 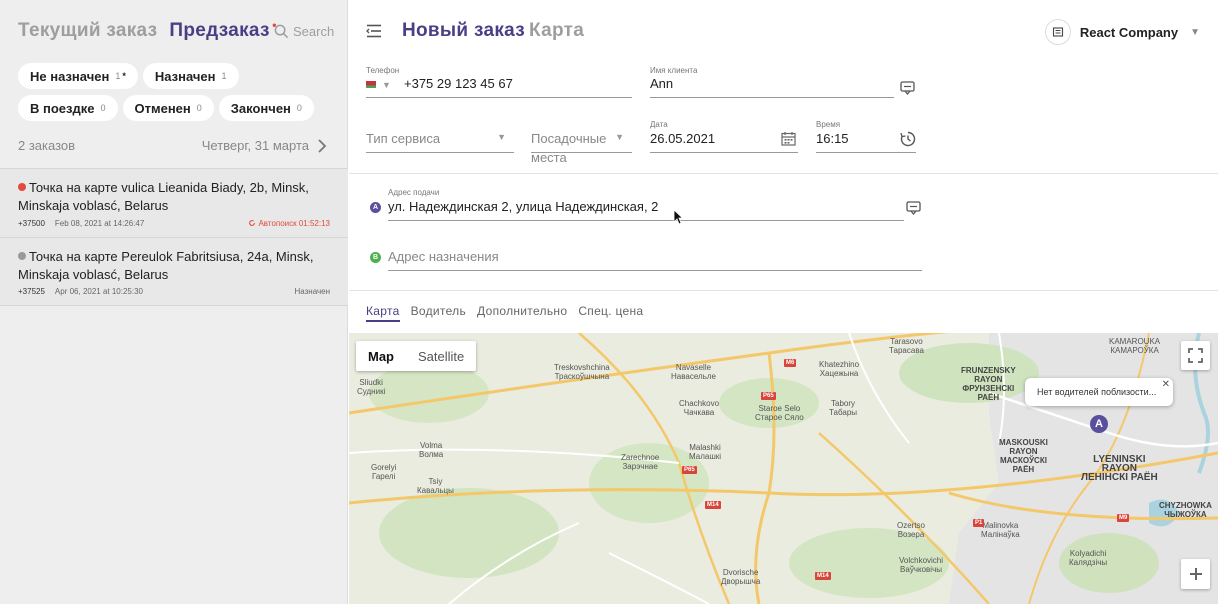 I want to click on collapse-menu-icon, so click(x=374, y=31).